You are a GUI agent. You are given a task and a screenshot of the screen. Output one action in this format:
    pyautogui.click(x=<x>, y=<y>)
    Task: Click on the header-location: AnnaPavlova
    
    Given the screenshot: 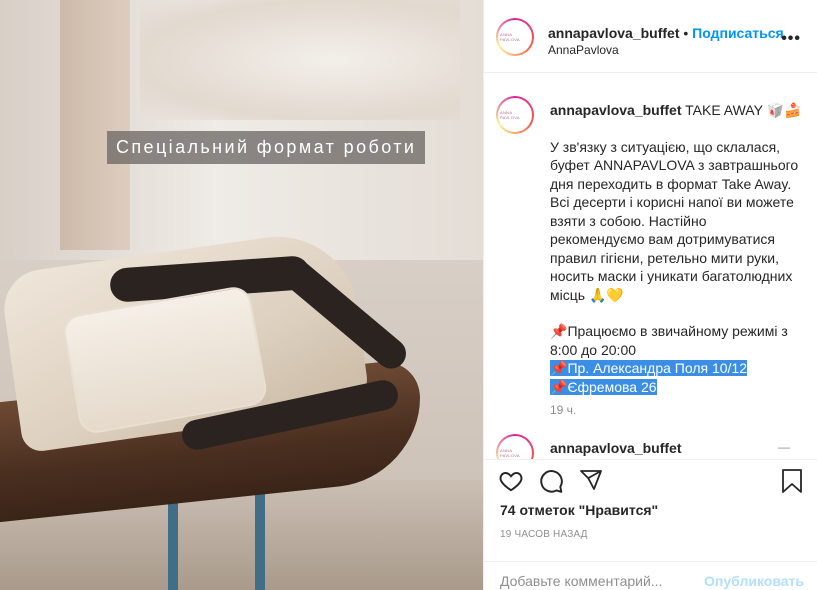 What is the action you would take?
    pyautogui.click(x=583, y=50)
    